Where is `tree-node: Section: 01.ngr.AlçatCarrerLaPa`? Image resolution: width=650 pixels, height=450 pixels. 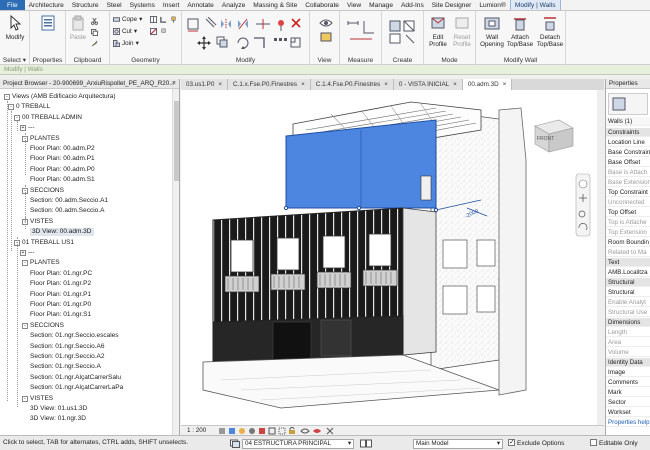 tree-node: Section: 01.ngr.AlçatCarrerLaPa is located at coordinates (76, 388).